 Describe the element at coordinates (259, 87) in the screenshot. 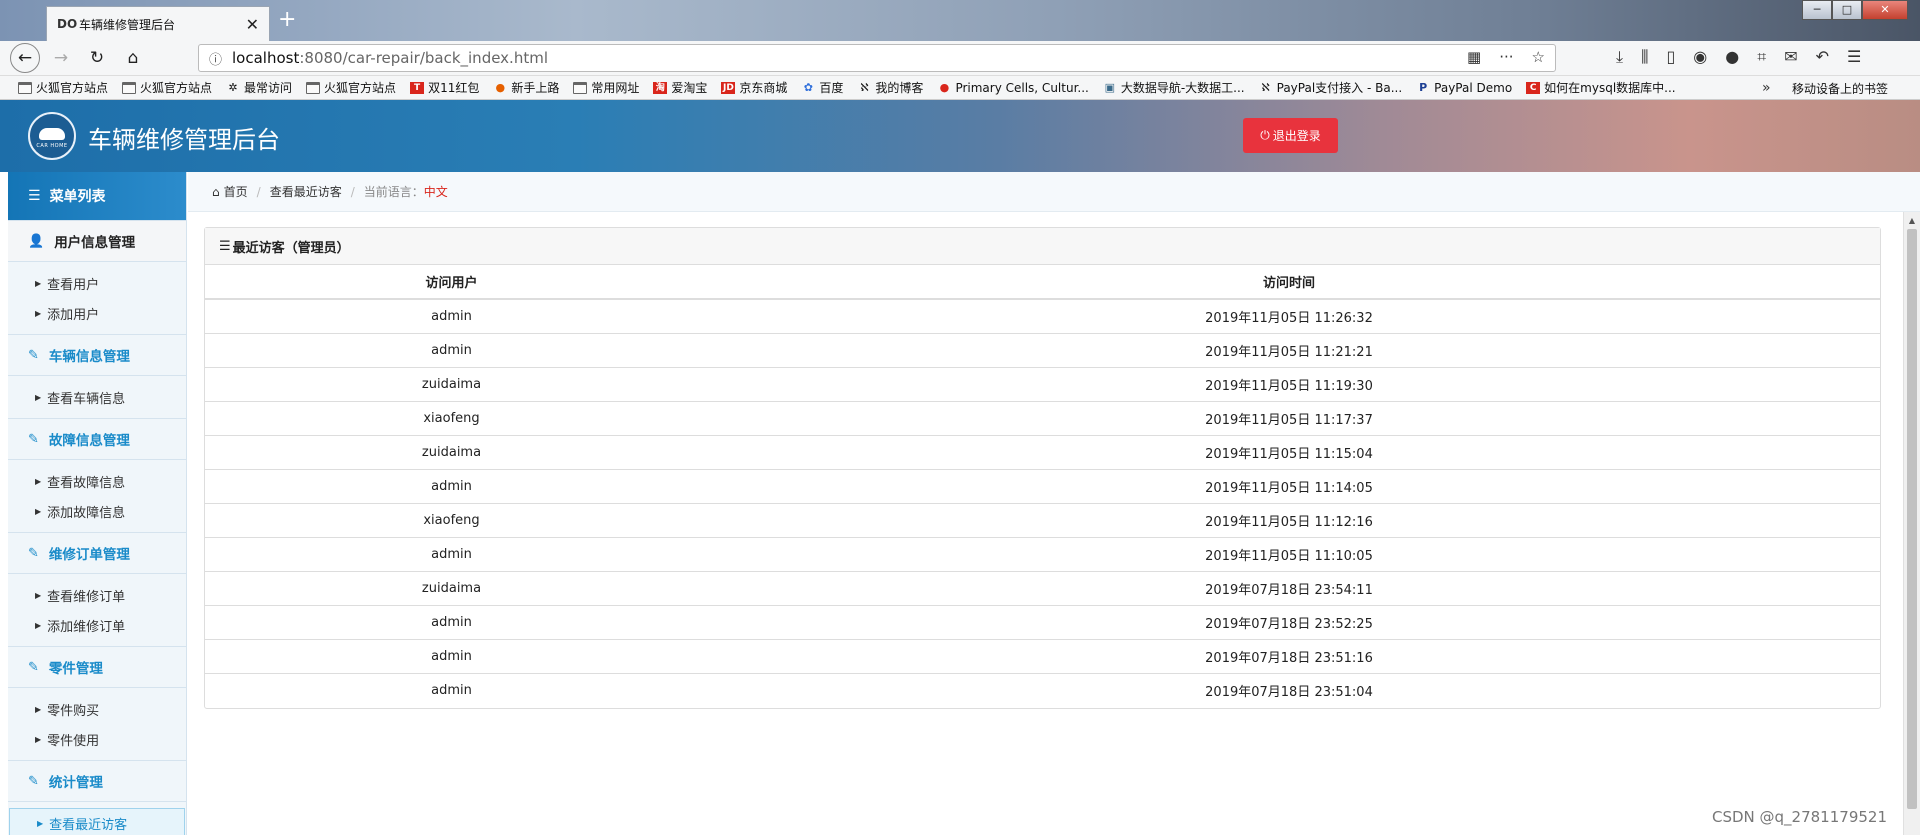

I see `bookmark-item: ✲ 最常访问` at that location.